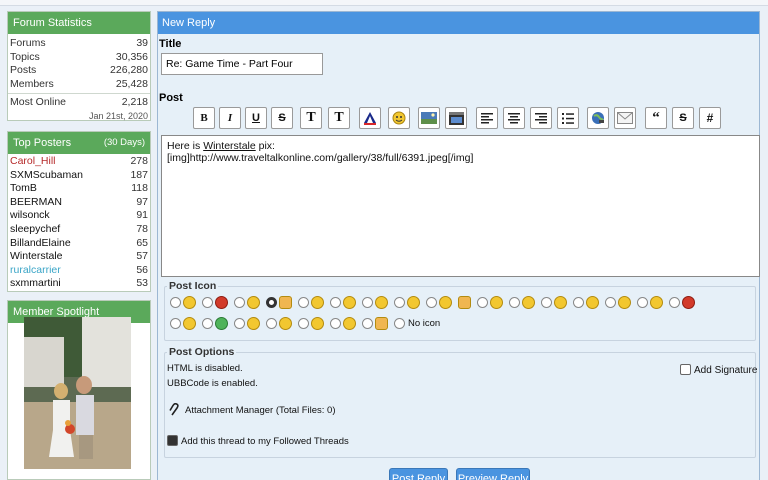 Image resolution: width=768 pixels, height=480 pixels. I want to click on insert-video-button, so click(456, 118).